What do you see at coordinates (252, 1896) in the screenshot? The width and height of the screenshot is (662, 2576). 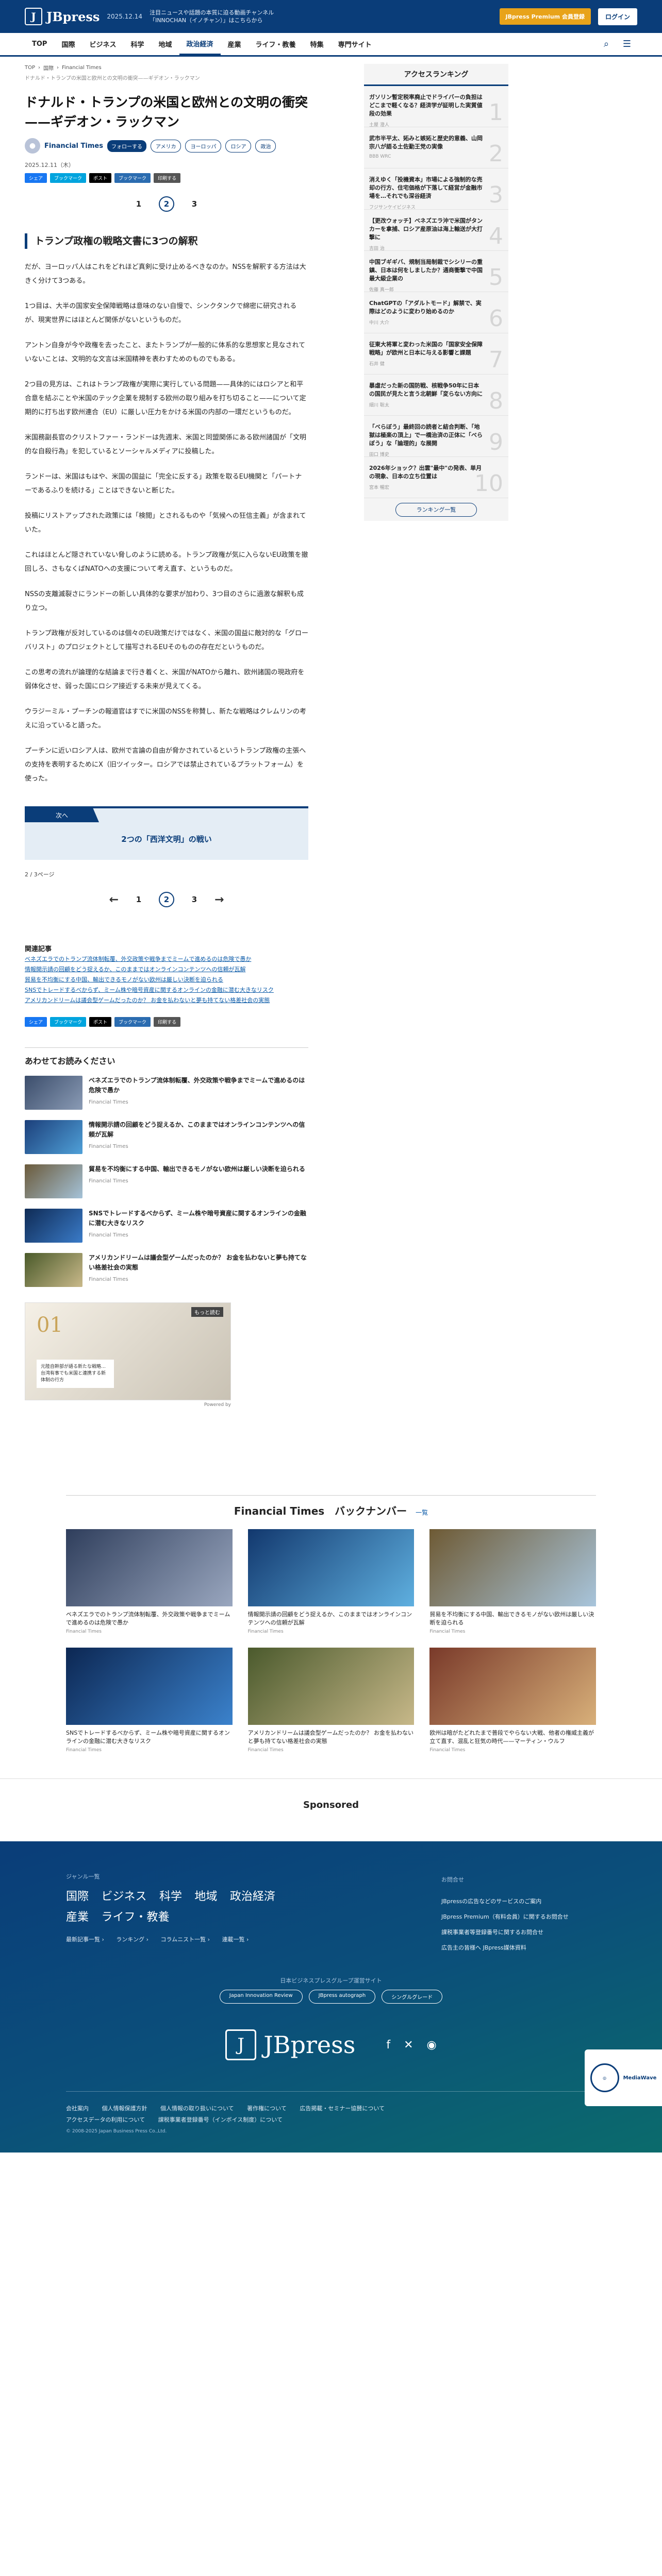 I see `footer-genre-politics: 政治経済` at bounding box center [252, 1896].